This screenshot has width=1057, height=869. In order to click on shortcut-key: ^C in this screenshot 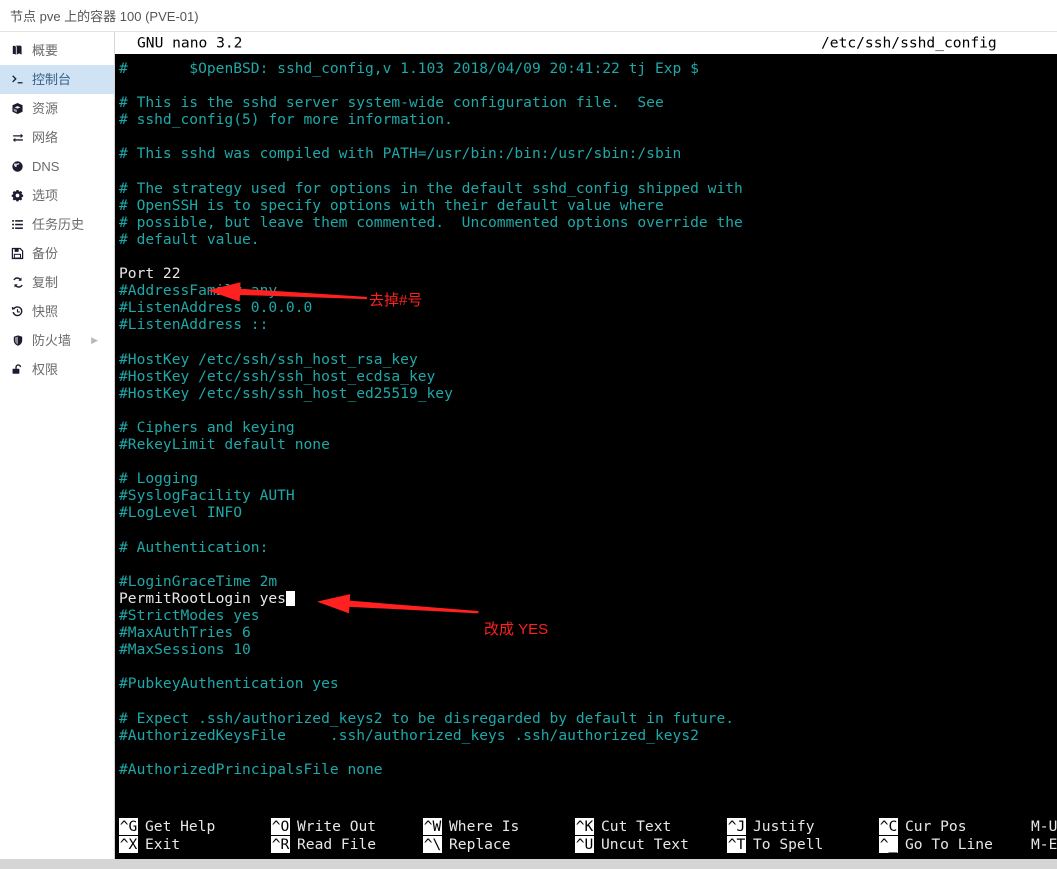, I will do `click(888, 826)`.